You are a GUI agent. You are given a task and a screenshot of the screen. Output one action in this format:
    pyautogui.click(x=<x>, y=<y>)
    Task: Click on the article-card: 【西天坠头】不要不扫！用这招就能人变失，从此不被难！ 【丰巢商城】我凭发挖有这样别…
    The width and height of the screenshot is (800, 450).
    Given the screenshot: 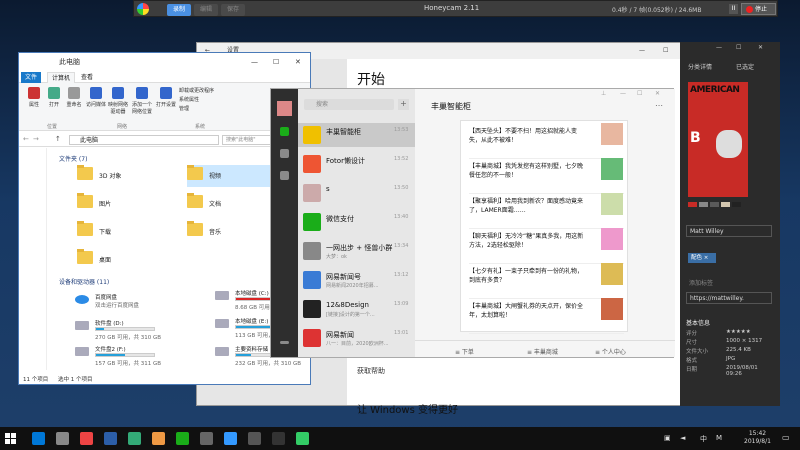 What is the action you would take?
    pyautogui.click(x=544, y=227)
    